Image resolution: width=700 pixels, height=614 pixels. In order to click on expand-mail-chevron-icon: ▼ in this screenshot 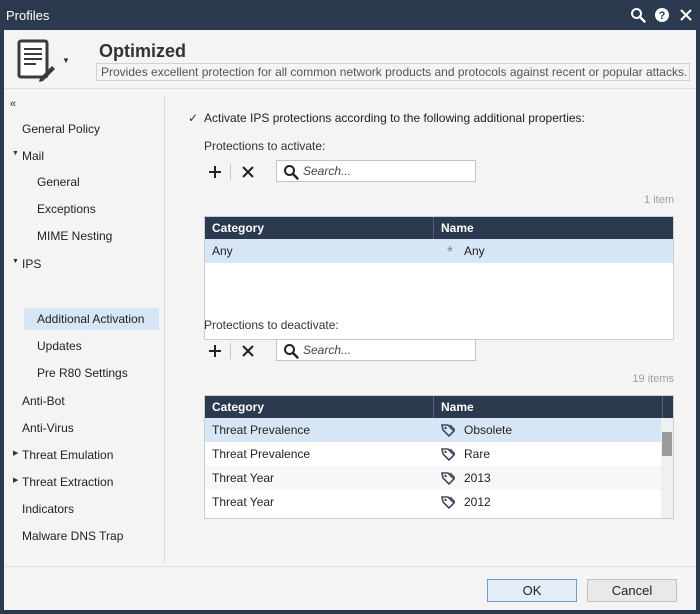, I will do `click(15, 153)`.